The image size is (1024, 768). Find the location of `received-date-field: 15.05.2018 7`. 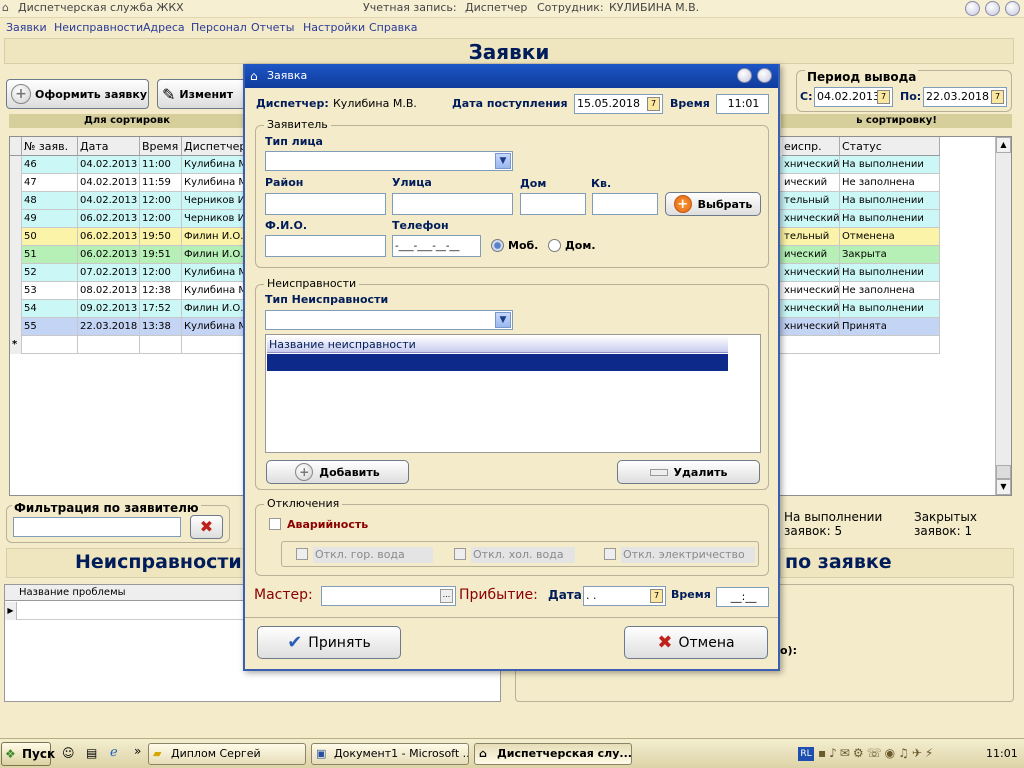

received-date-field: 15.05.2018 7 is located at coordinates (618, 104).